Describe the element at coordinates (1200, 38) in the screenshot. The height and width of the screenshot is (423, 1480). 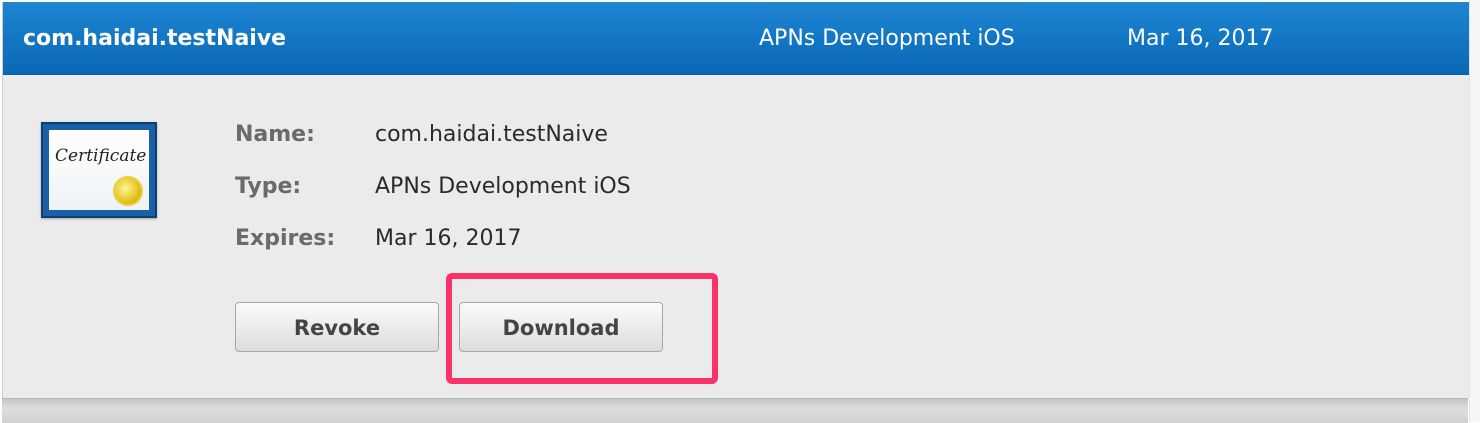
I see `header-expiration-date: Mar 16, 2017` at that location.